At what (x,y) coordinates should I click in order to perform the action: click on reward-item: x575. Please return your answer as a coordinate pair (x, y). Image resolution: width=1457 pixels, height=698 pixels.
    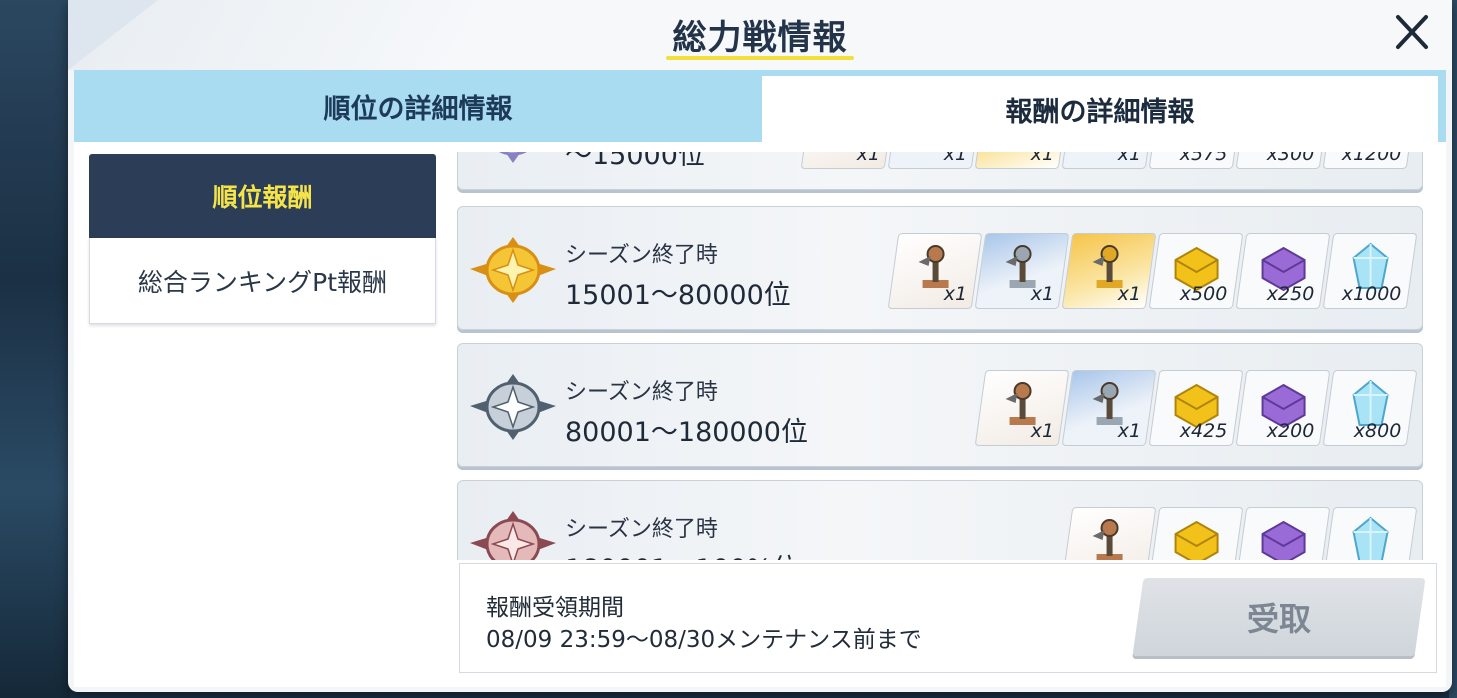
    Looking at the image, I should click on (1196, 160).